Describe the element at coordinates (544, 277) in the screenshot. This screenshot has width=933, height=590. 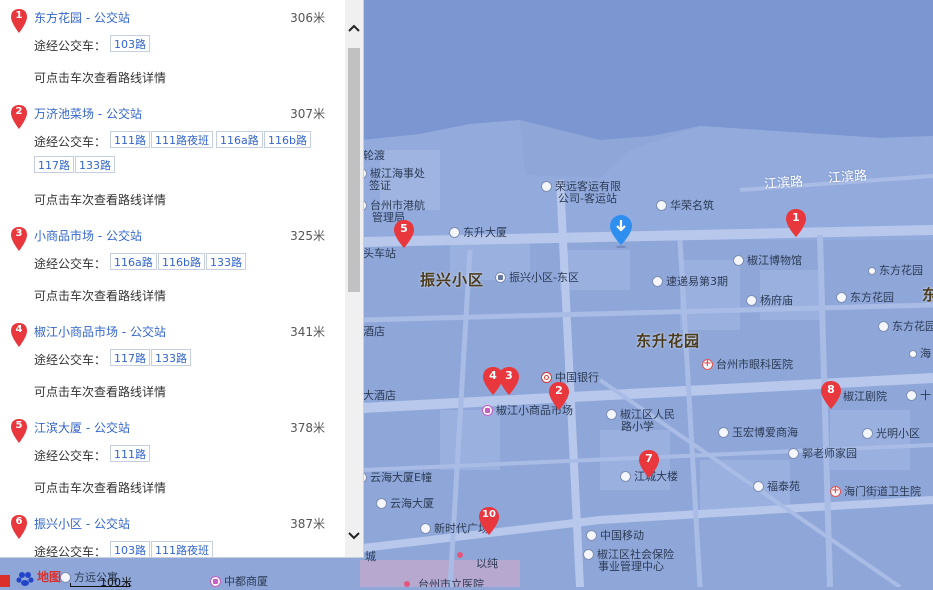
I see `poi-label: 振兴小区-东区` at that location.